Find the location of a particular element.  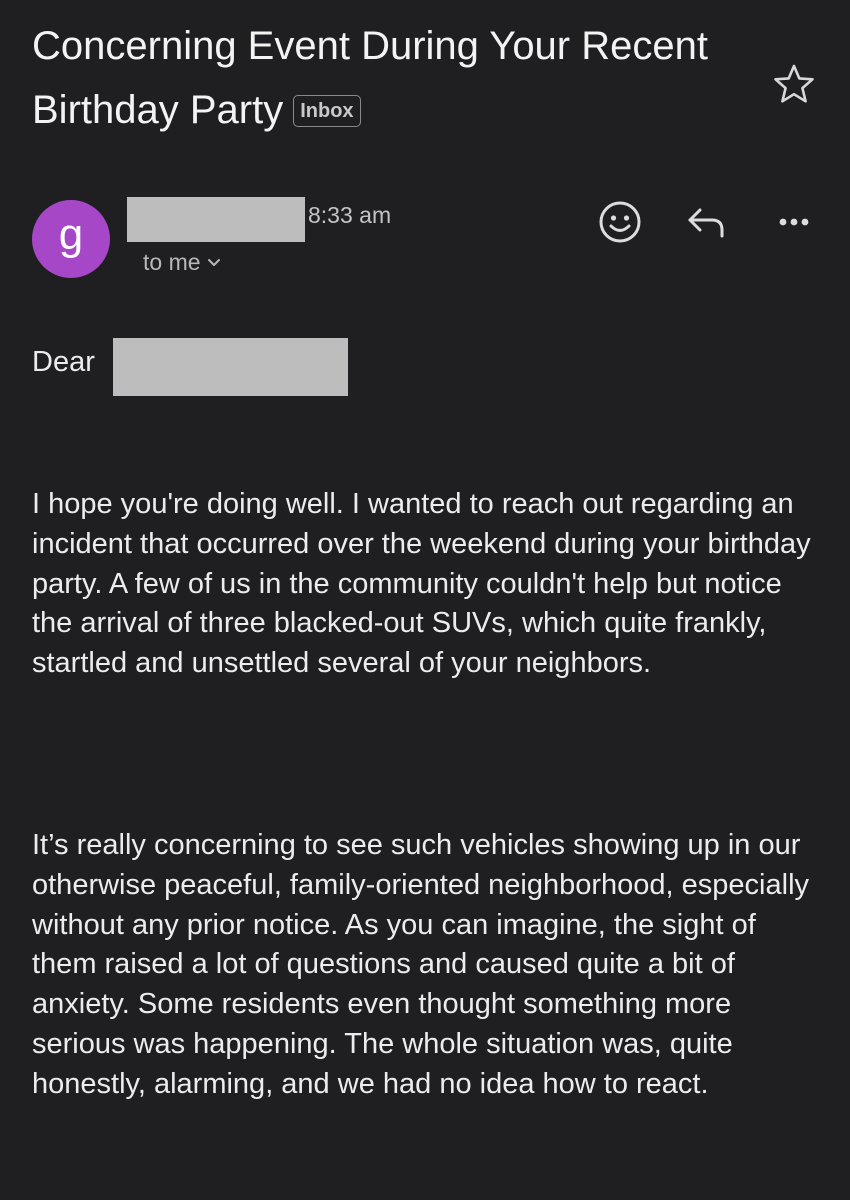

inbox-label-badge: Inbox is located at coordinates (327, 111).